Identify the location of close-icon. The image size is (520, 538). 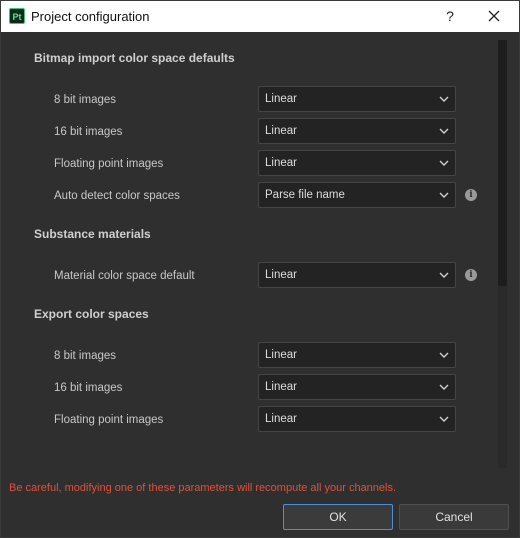
(494, 16).